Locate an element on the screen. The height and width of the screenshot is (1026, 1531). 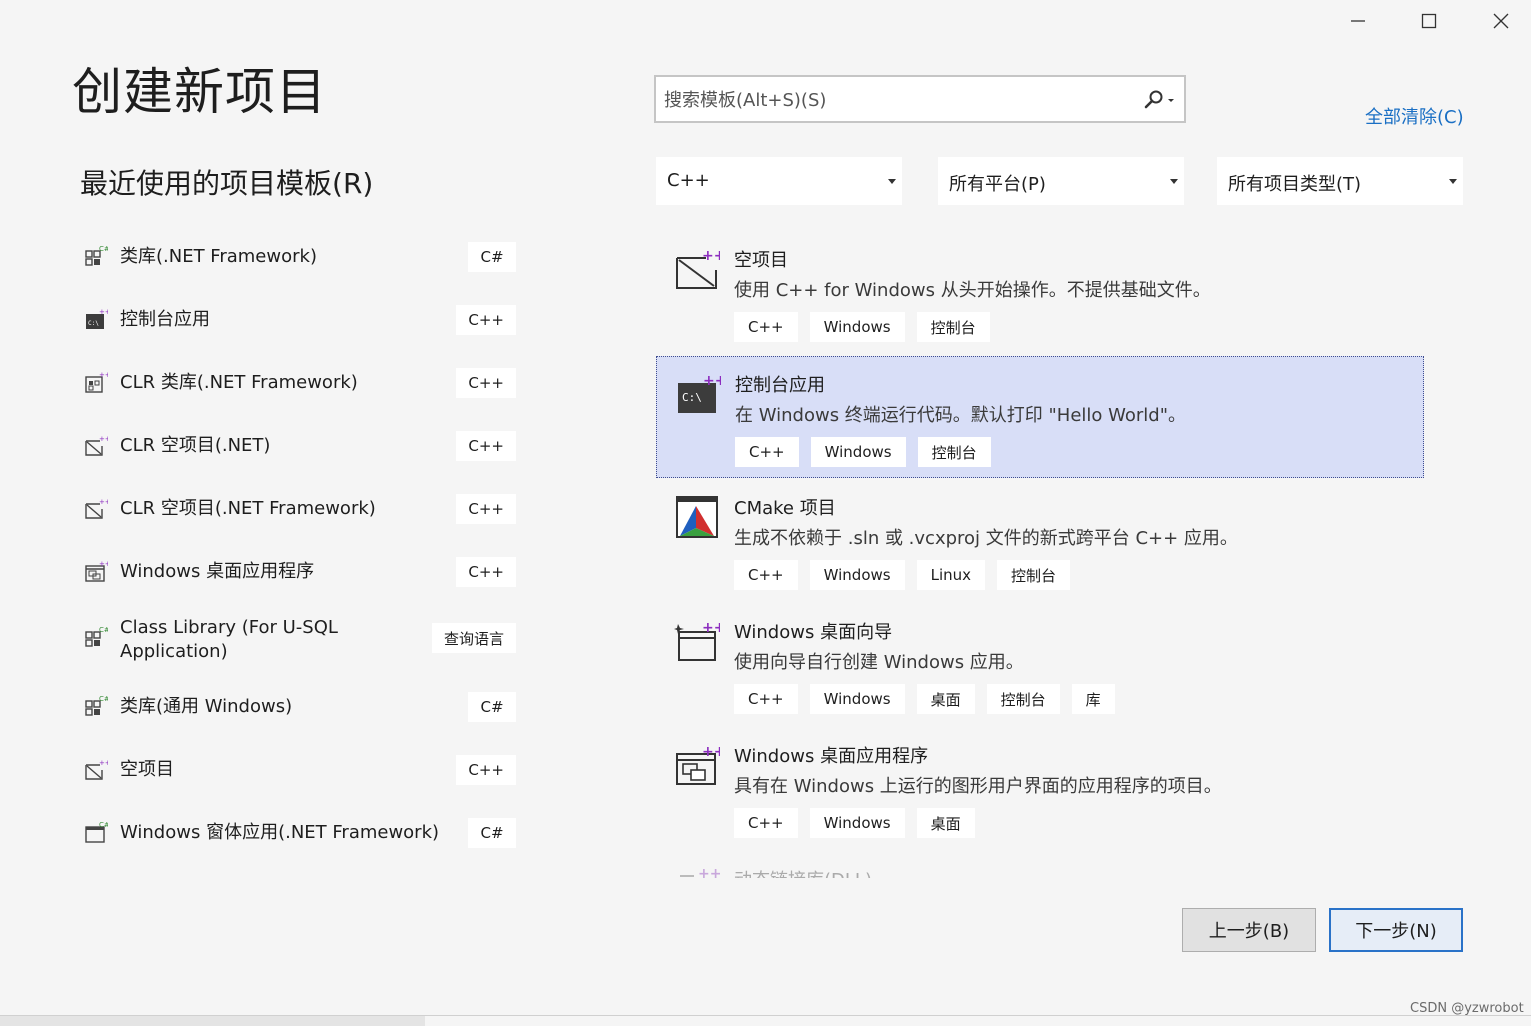
template-item-dll-partial: ++ 动态链接库(DLL) is located at coordinates (826, 872).